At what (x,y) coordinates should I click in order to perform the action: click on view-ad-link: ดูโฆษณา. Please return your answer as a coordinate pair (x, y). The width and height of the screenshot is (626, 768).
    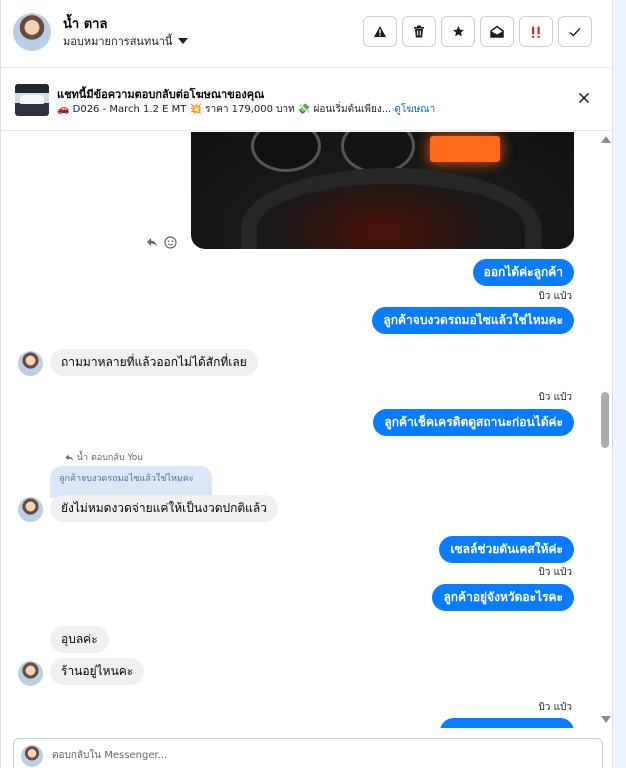
    Looking at the image, I should click on (414, 109).